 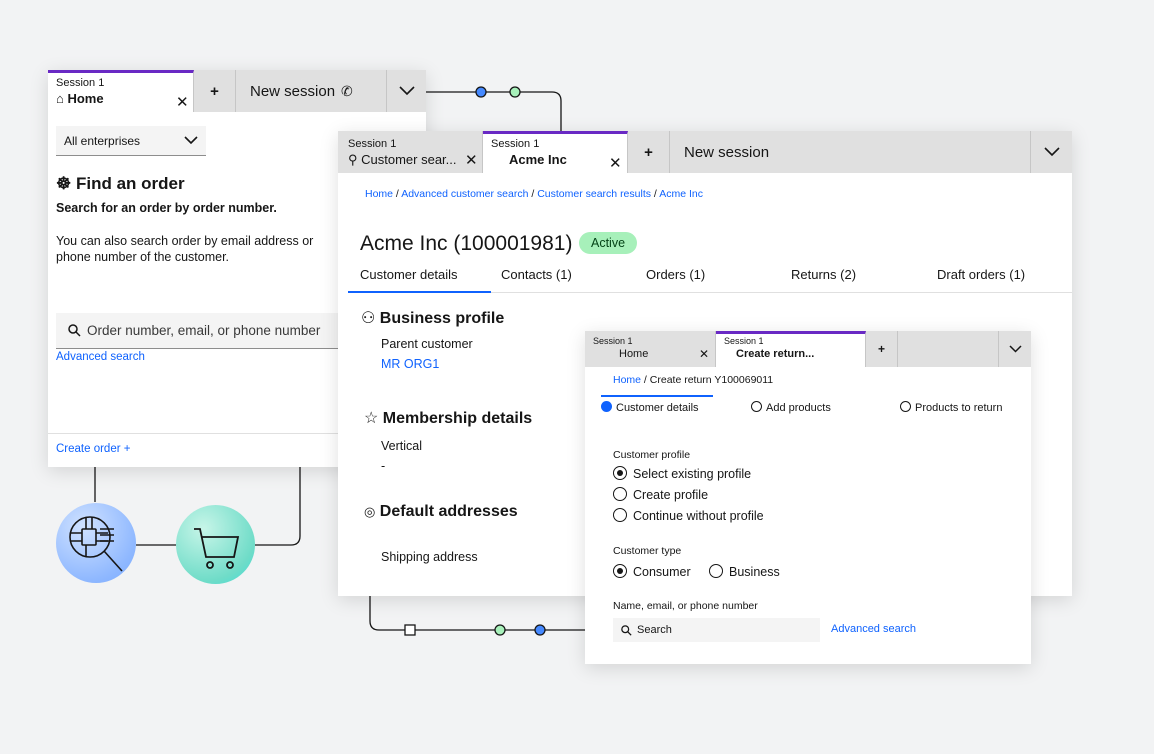 What do you see at coordinates (204, 330) in the screenshot?
I see `search-placeholder: Order number, email, or phone number` at bounding box center [204, 330].